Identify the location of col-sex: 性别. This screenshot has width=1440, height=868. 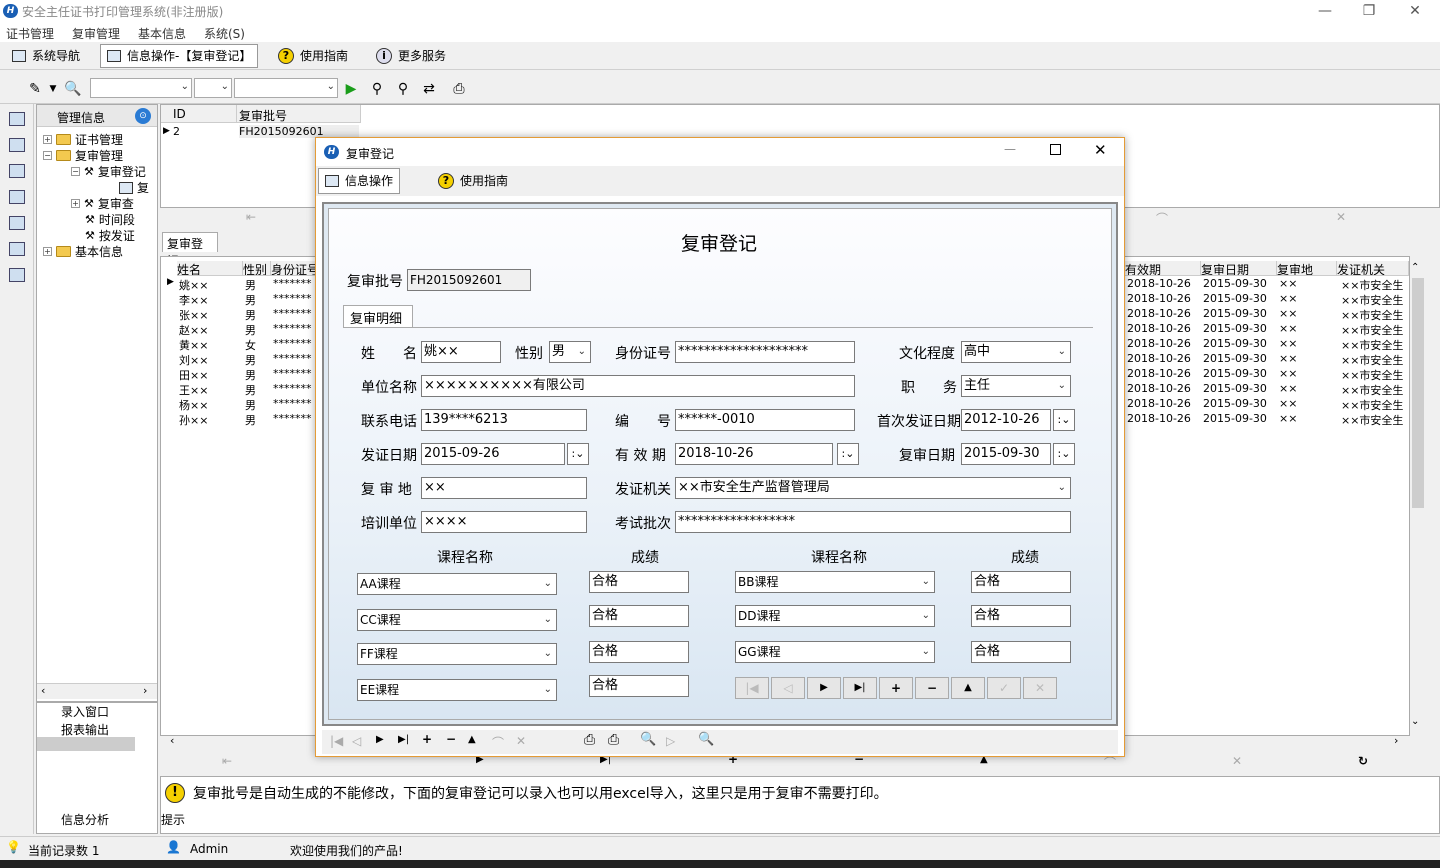
(257, 268).